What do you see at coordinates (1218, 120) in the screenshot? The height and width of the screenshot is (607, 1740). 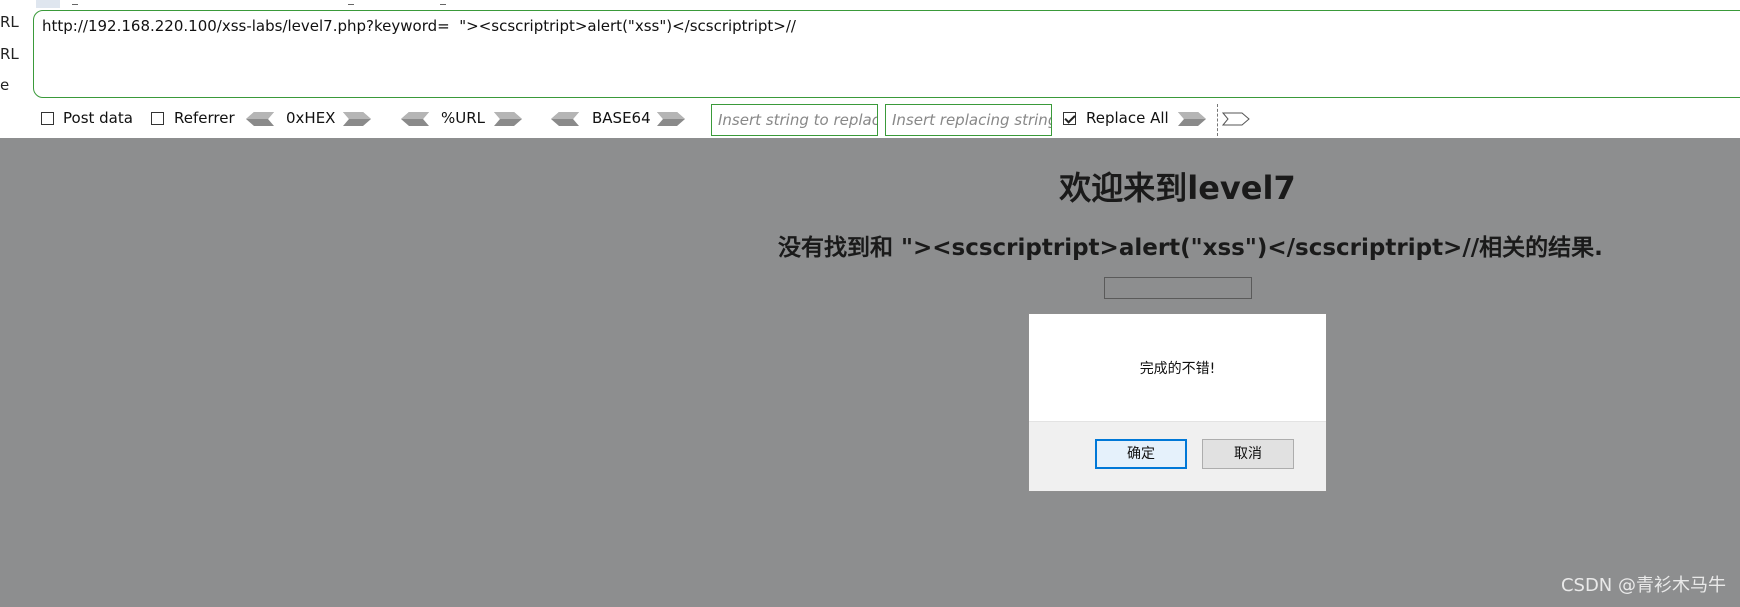 I see `separator` at bounding box center [1218, 120].